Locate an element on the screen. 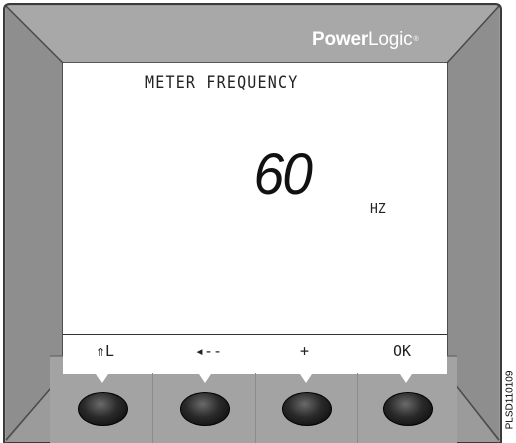 This screenshot has width=516, height=443. softkey-divider is located at coordinates (255, 334).